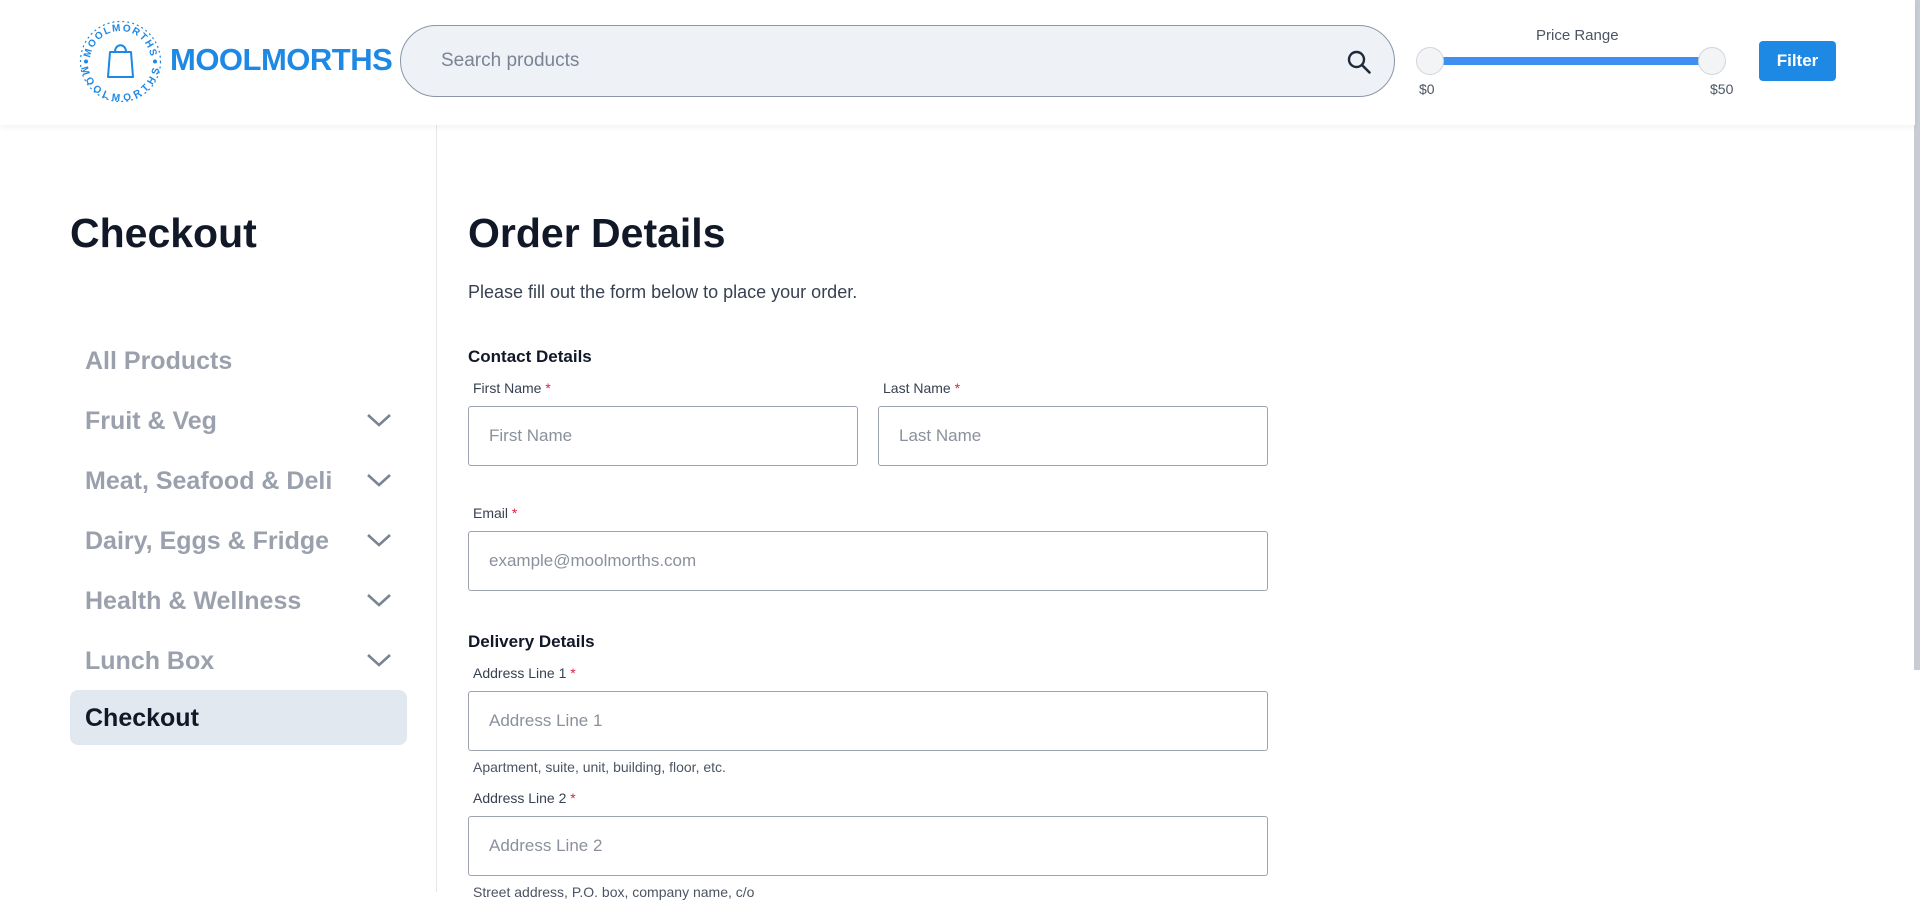 This screenshot has width=1920, height=900. Describe the element at coordinates (868, 721) in the screenshot. I see `address-line-1-field` at that location.